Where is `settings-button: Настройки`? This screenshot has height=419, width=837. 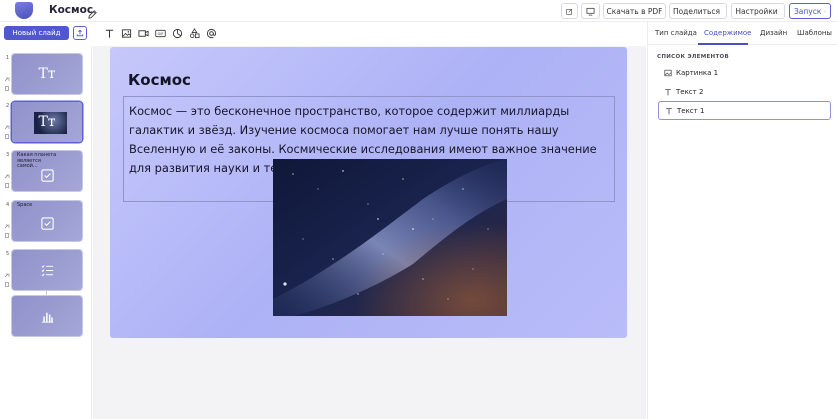 settings-button: Настройки is located at coordinates (758, 11).